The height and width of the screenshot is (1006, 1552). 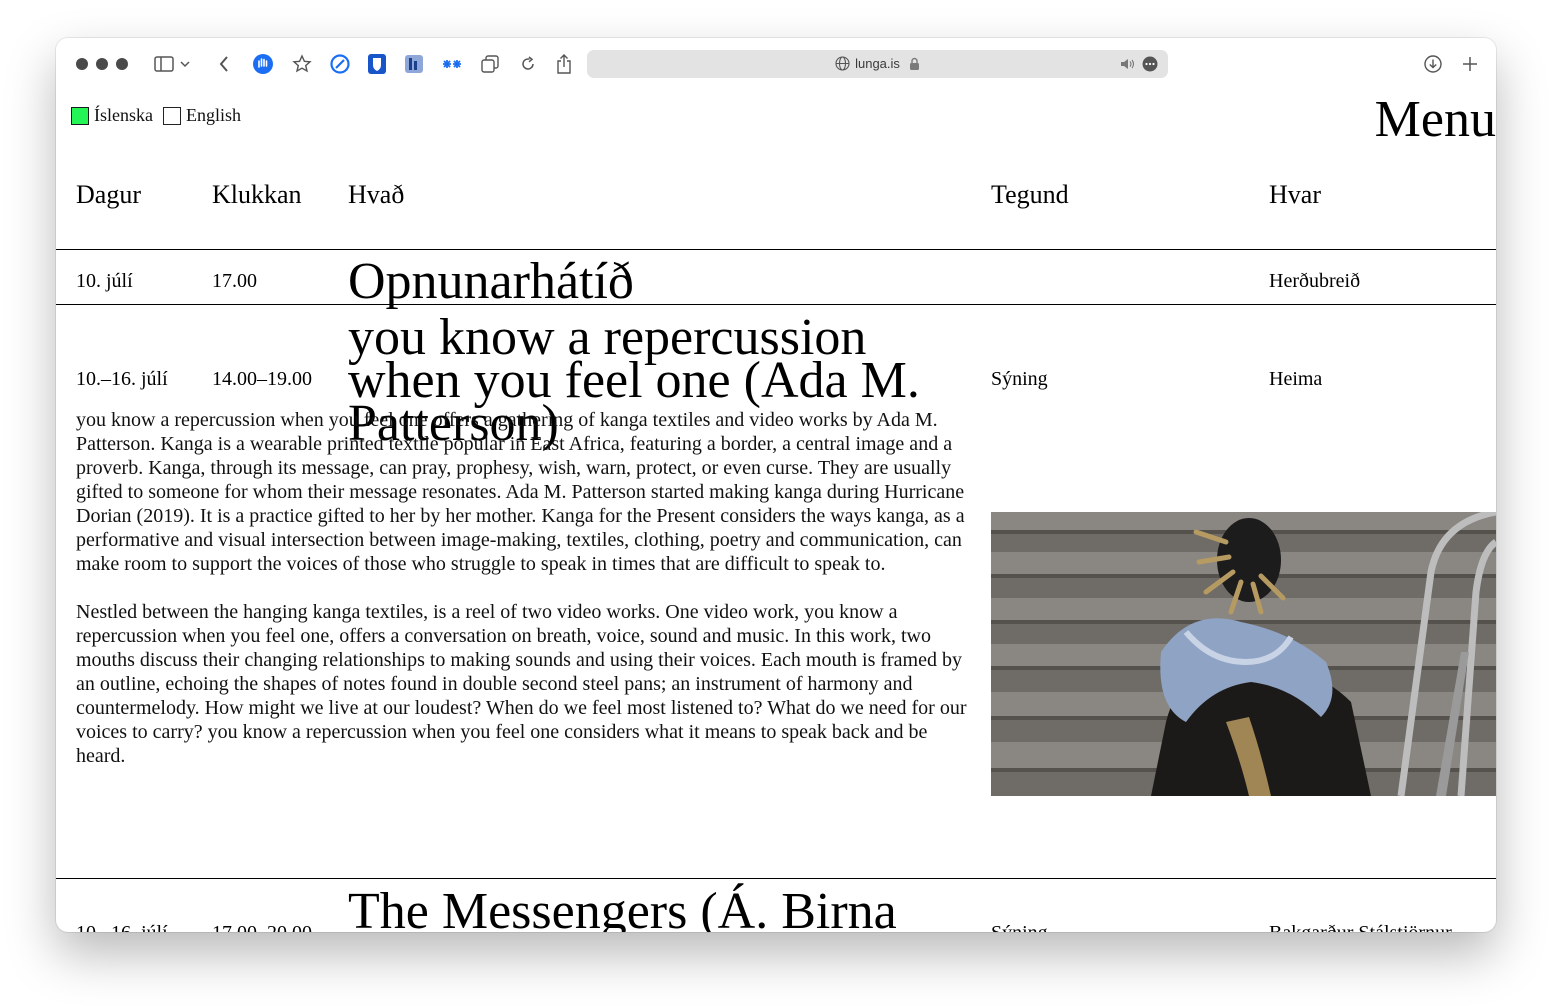 I want to click on bitwarden-shield-icon, so click(x=377, y=64).